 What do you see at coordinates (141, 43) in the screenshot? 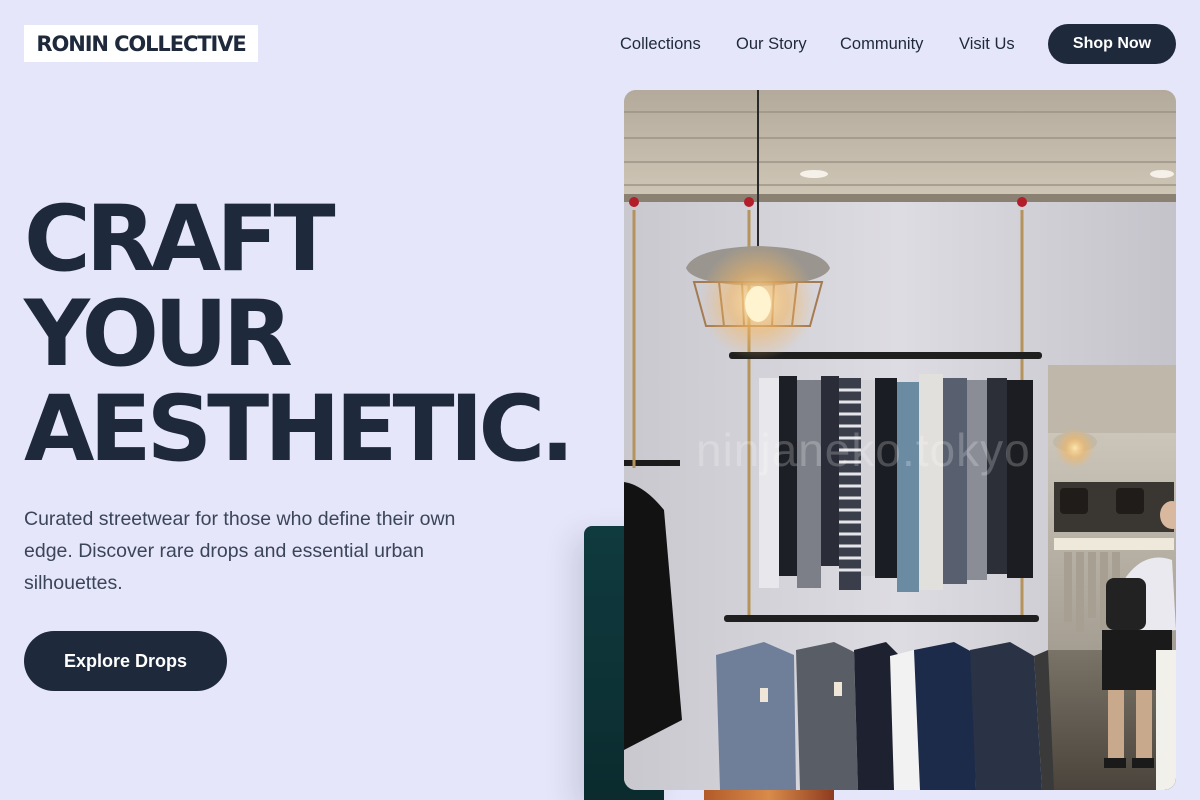
I see `brand-logo: RONIN COLLECTIVE` at bounding box center [141, 43].